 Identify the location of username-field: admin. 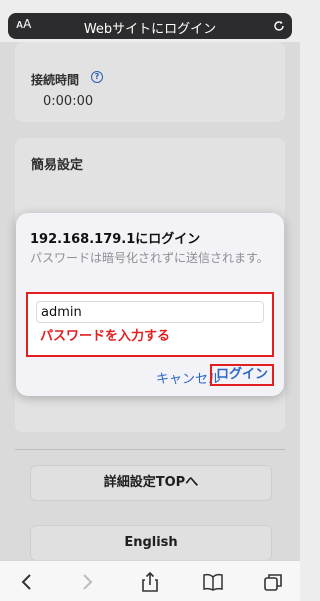
(150, 312).